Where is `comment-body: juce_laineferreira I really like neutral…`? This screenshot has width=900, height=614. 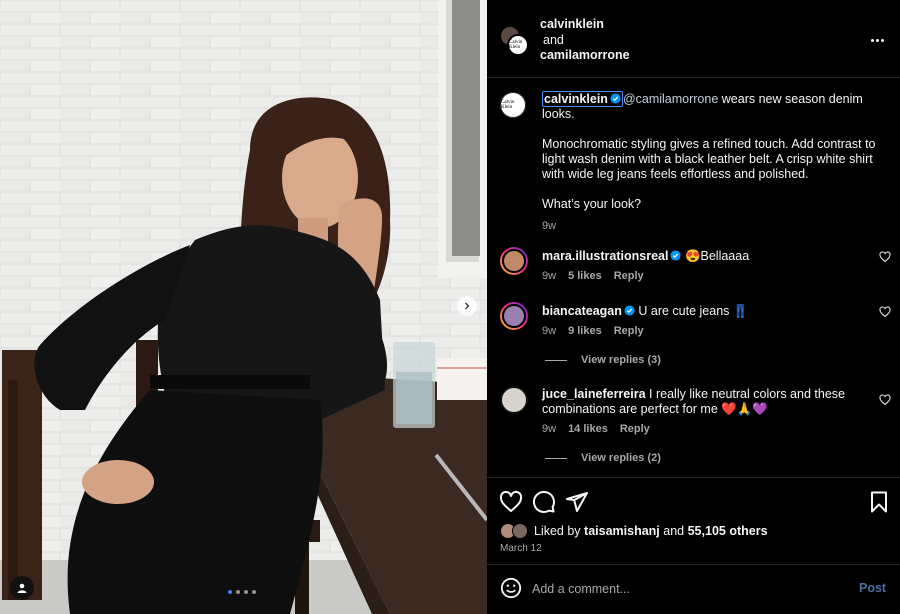
comment-body: juce_laineferreira I really like neutral… is located at coordinates (707, 412).